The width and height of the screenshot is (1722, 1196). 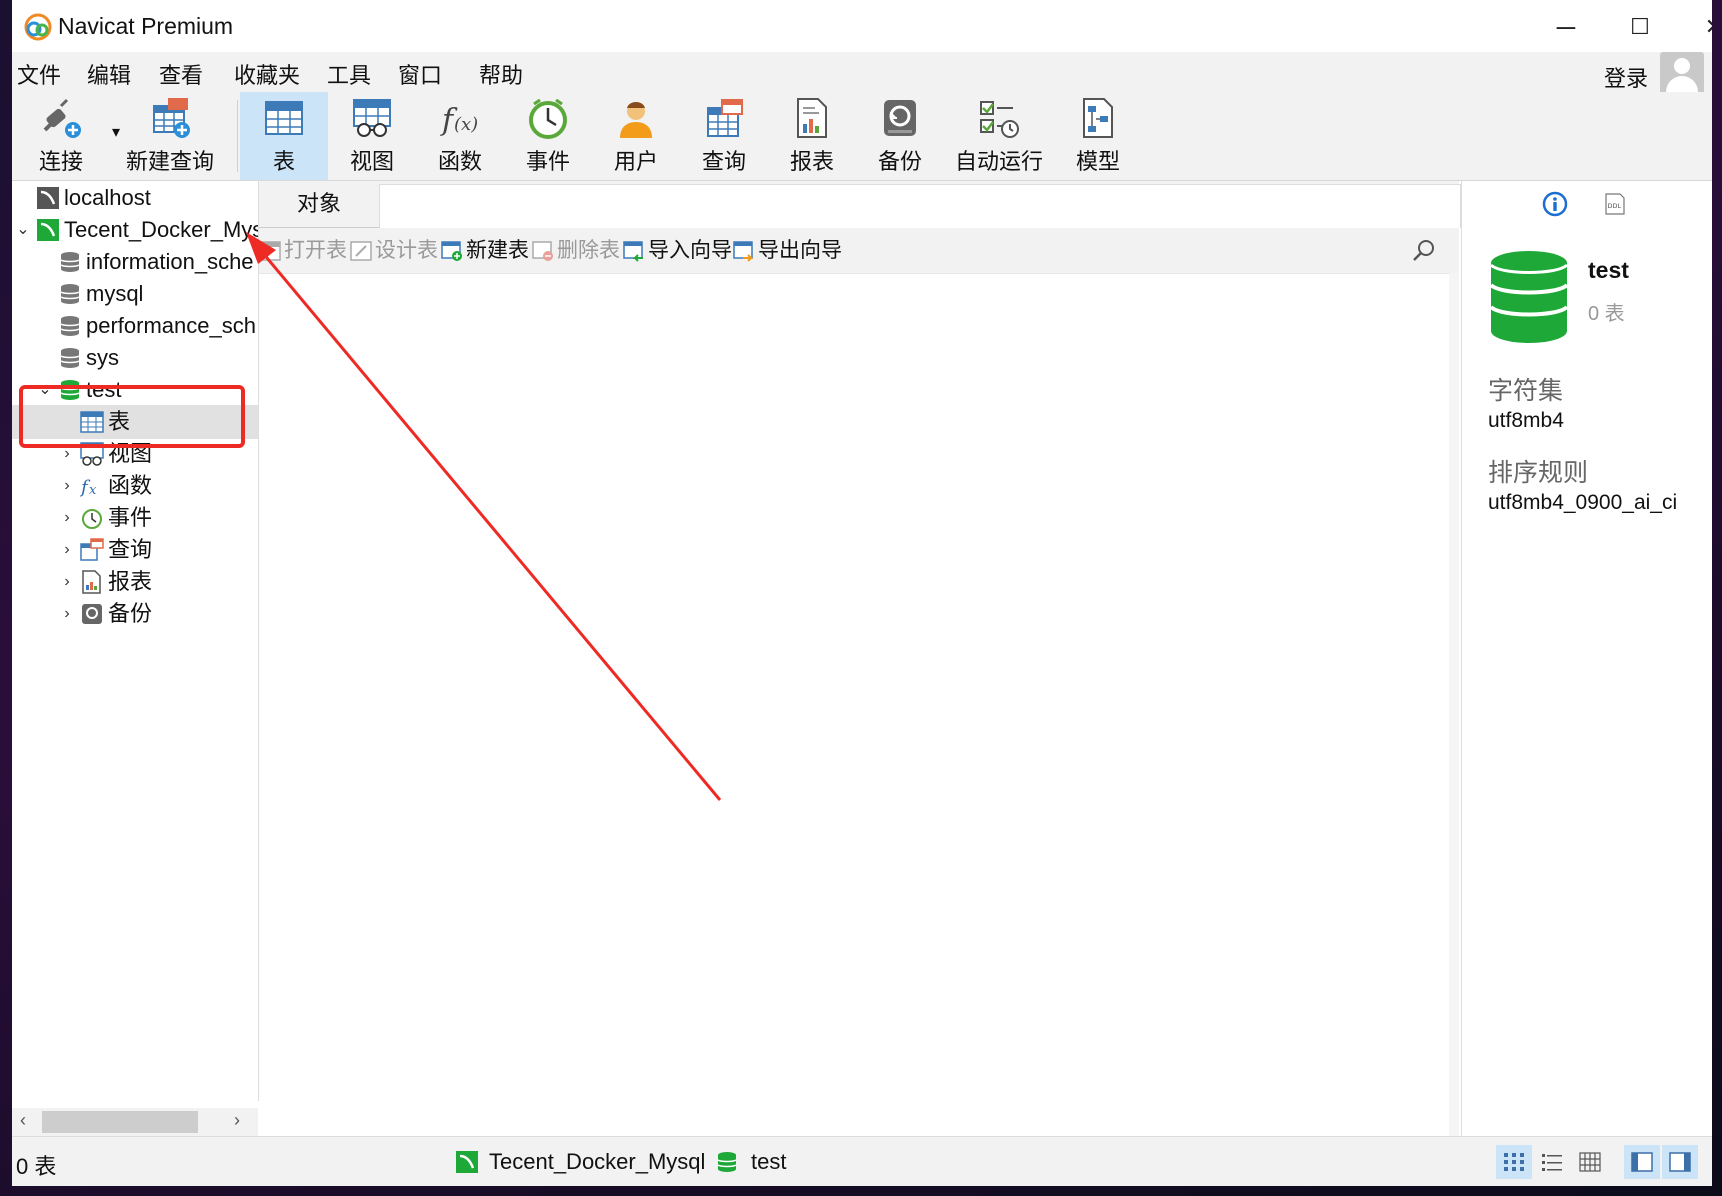 What do you see at coordinates (109, 74) in the screenshot?
I see `menu-edit: 编辑` at bounding box center [109, 74].